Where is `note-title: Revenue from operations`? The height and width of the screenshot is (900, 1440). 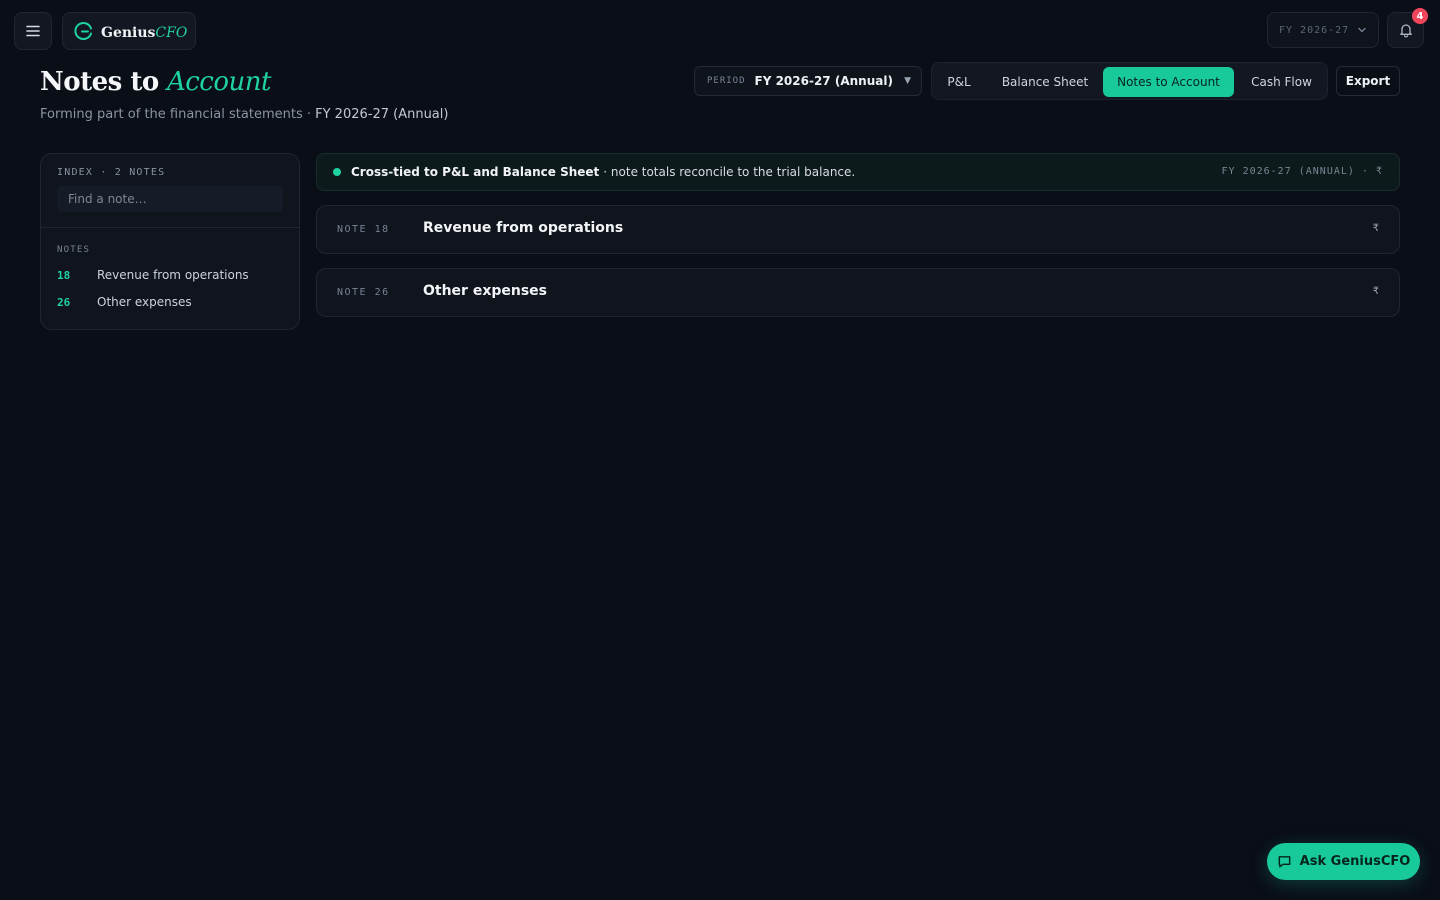
note-title: Revenue from operations is located at coordinates (523, 228).